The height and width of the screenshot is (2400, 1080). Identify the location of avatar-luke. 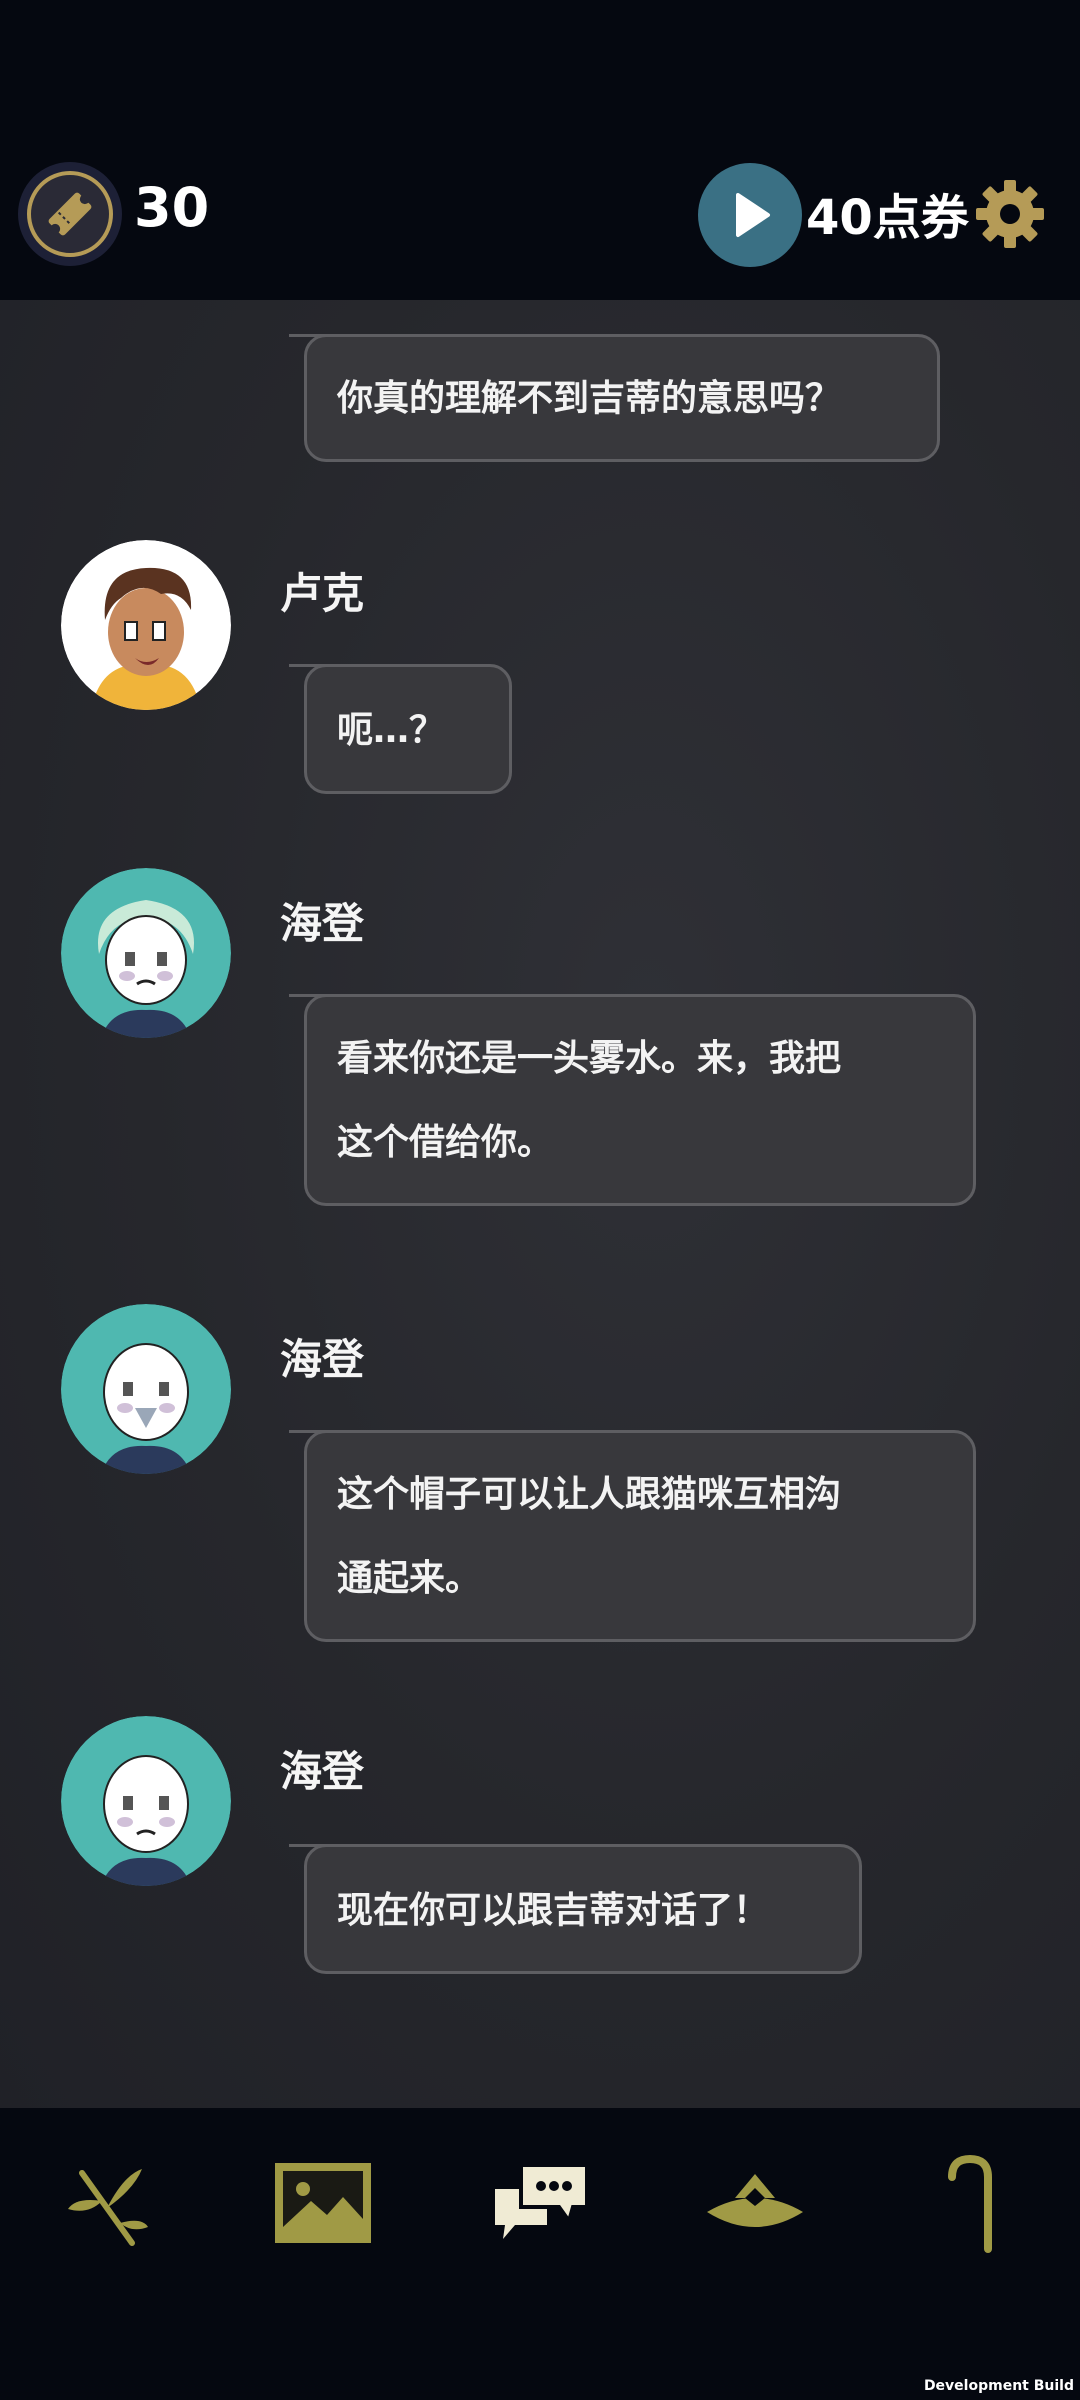
(146, 625).